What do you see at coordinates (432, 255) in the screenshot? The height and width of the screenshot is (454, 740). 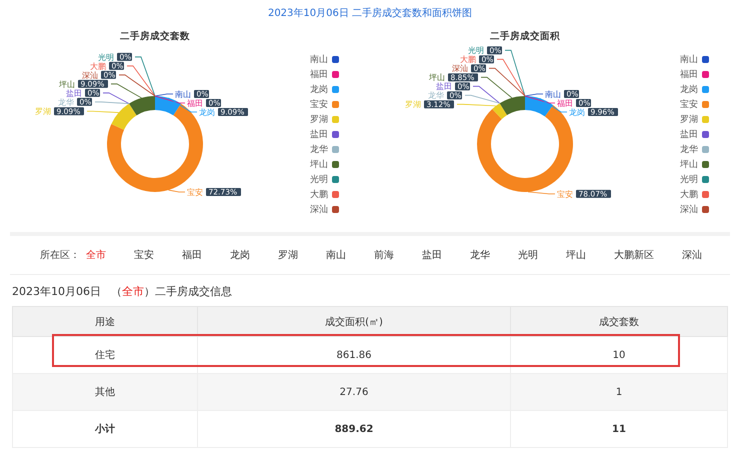 I see `district-option: 盐田` at bounding box center [432, 255].